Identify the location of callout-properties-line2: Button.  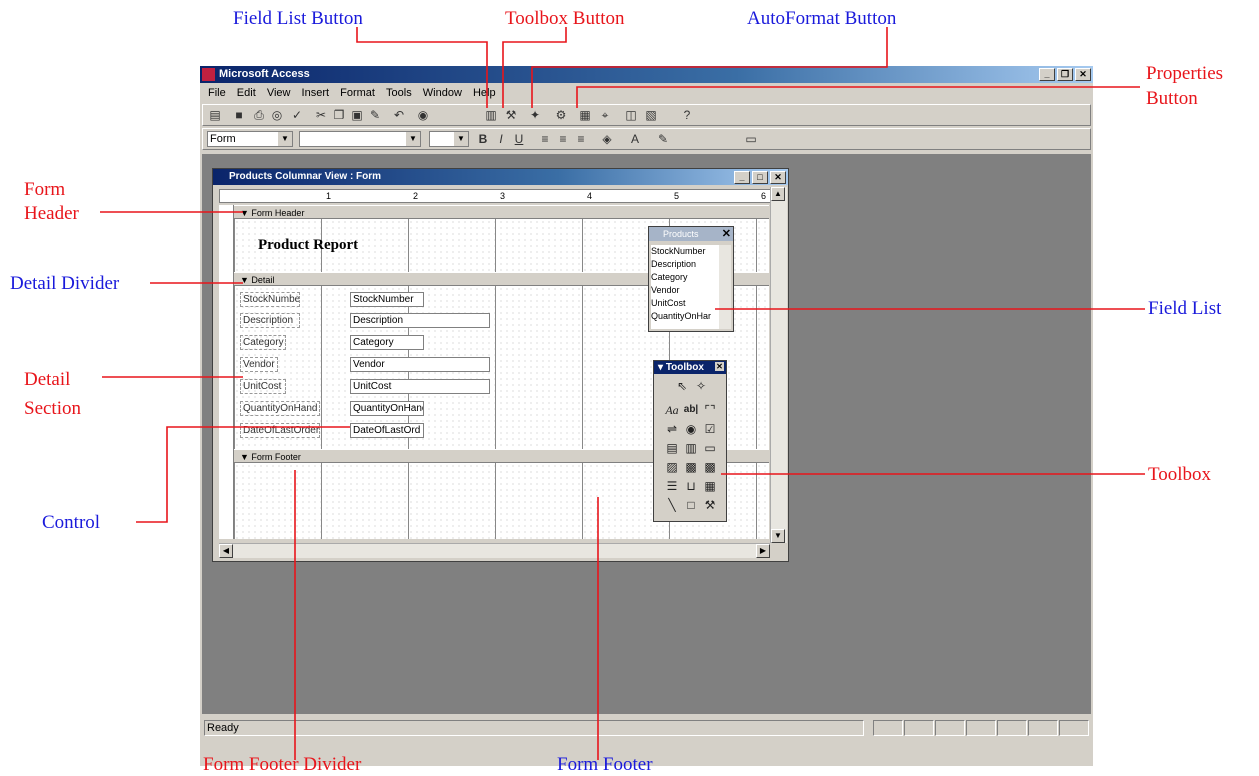
(1172, 98).